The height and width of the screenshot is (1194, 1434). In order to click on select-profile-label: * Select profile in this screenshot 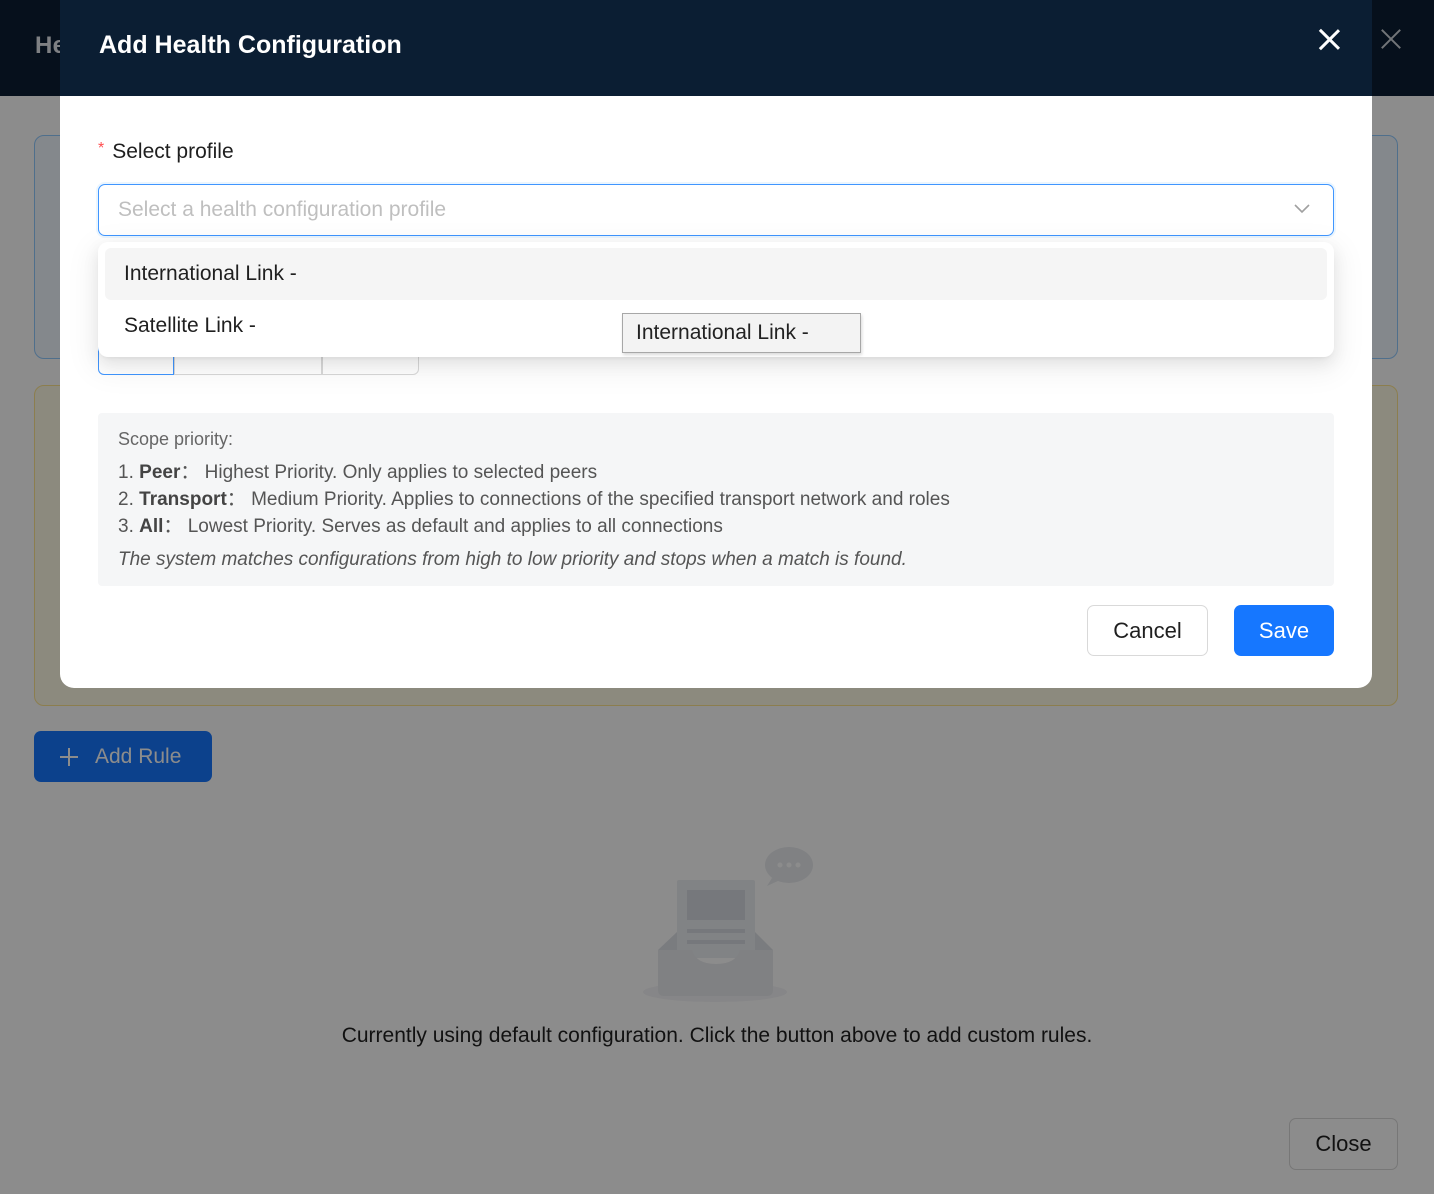, I will do `click(166, 152)`.